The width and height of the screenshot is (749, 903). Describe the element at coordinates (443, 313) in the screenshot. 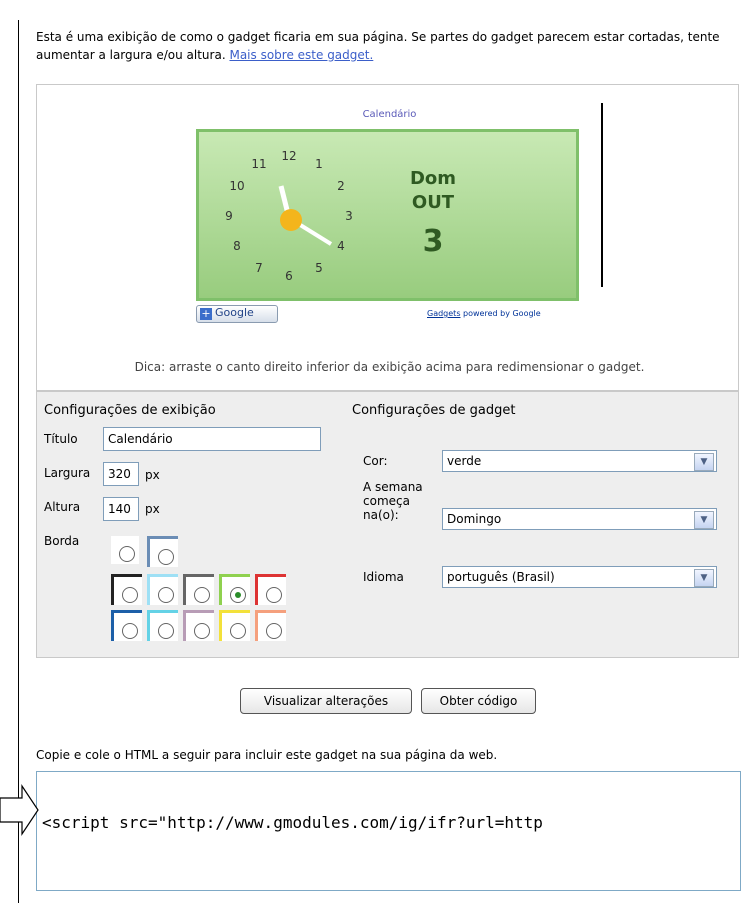

I see `gadgets-link: Gadgets` at that location.